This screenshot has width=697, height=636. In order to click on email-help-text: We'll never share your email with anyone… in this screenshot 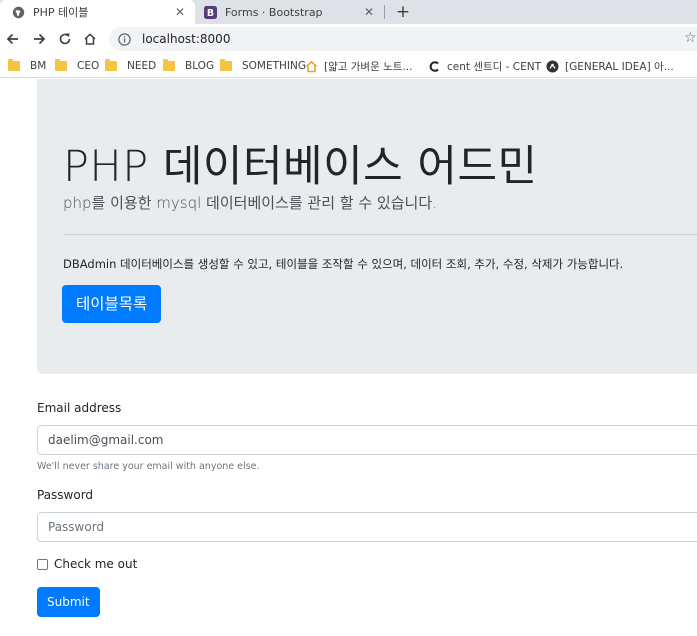, I will do `click(148, 466)`.